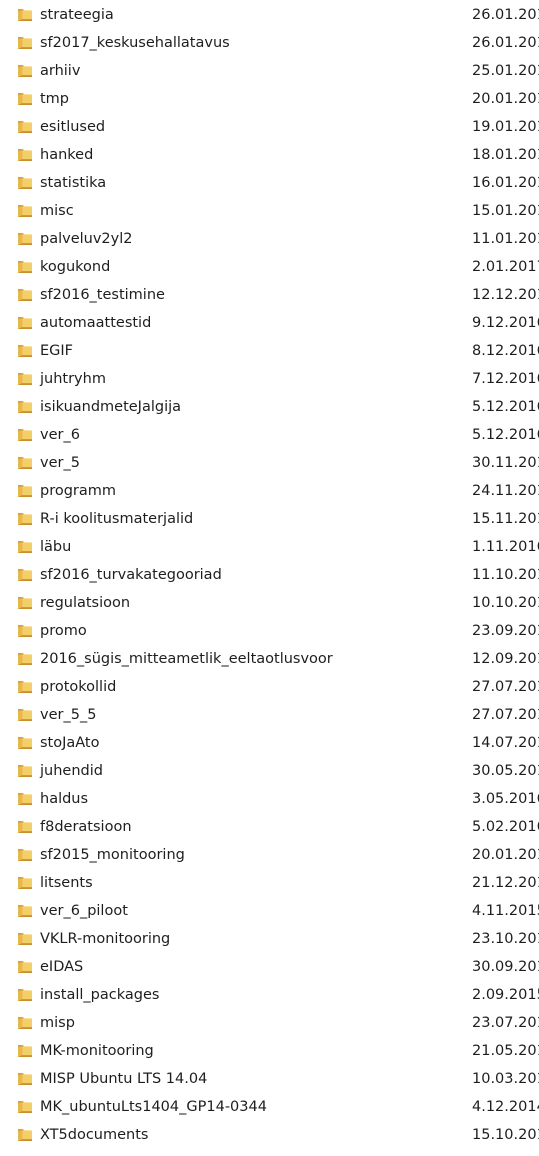 The width and height of the screenshot is (539, 1156). What do you see at coordinates (186, 659) in the screenshot?
I see `folder-name: 2016_sügis_mitteametlik_eeltaotlusvoor` at bounding box center [186, 659].